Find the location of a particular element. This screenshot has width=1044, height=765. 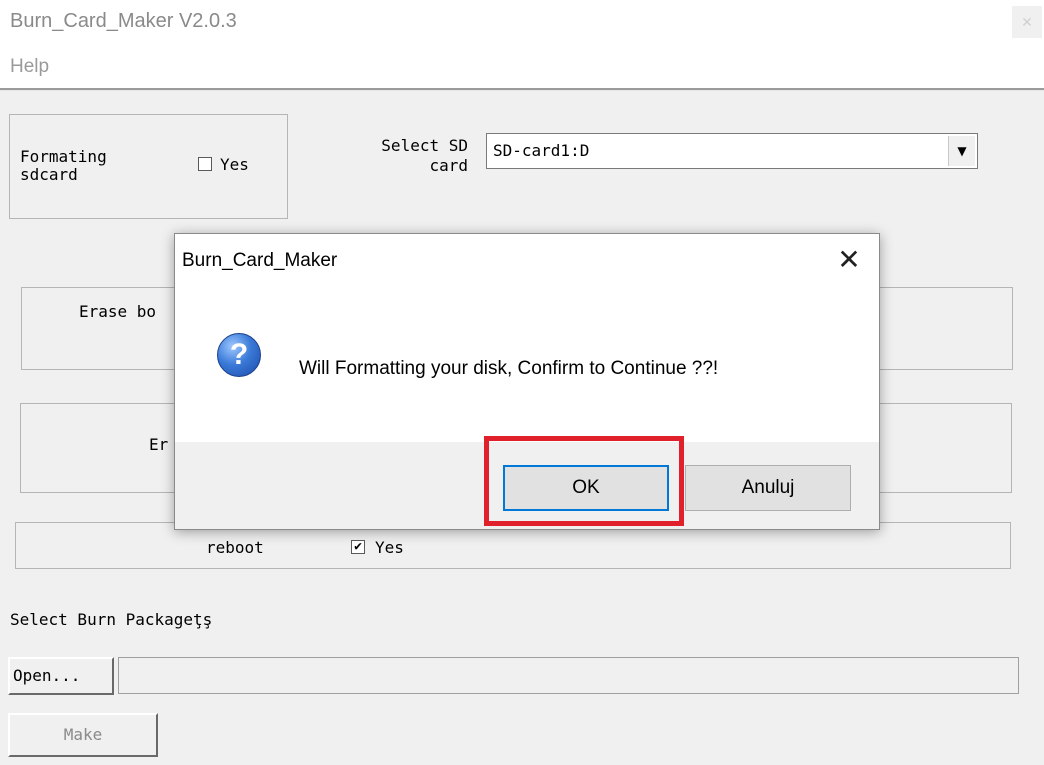

ok-button-highlight is located at coordinates (584, 481).